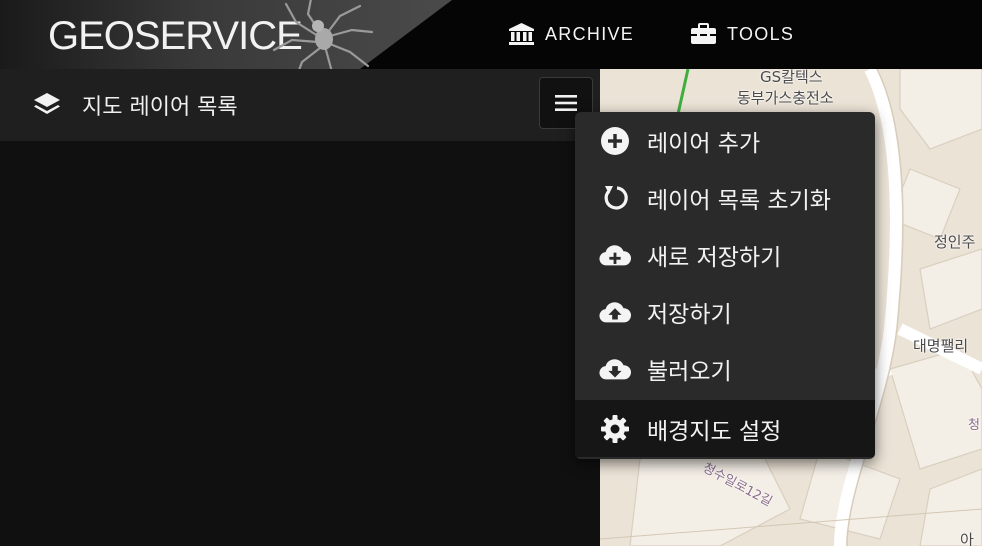  I want to click on menu-item-save: 저장하기, so click(725, 311).